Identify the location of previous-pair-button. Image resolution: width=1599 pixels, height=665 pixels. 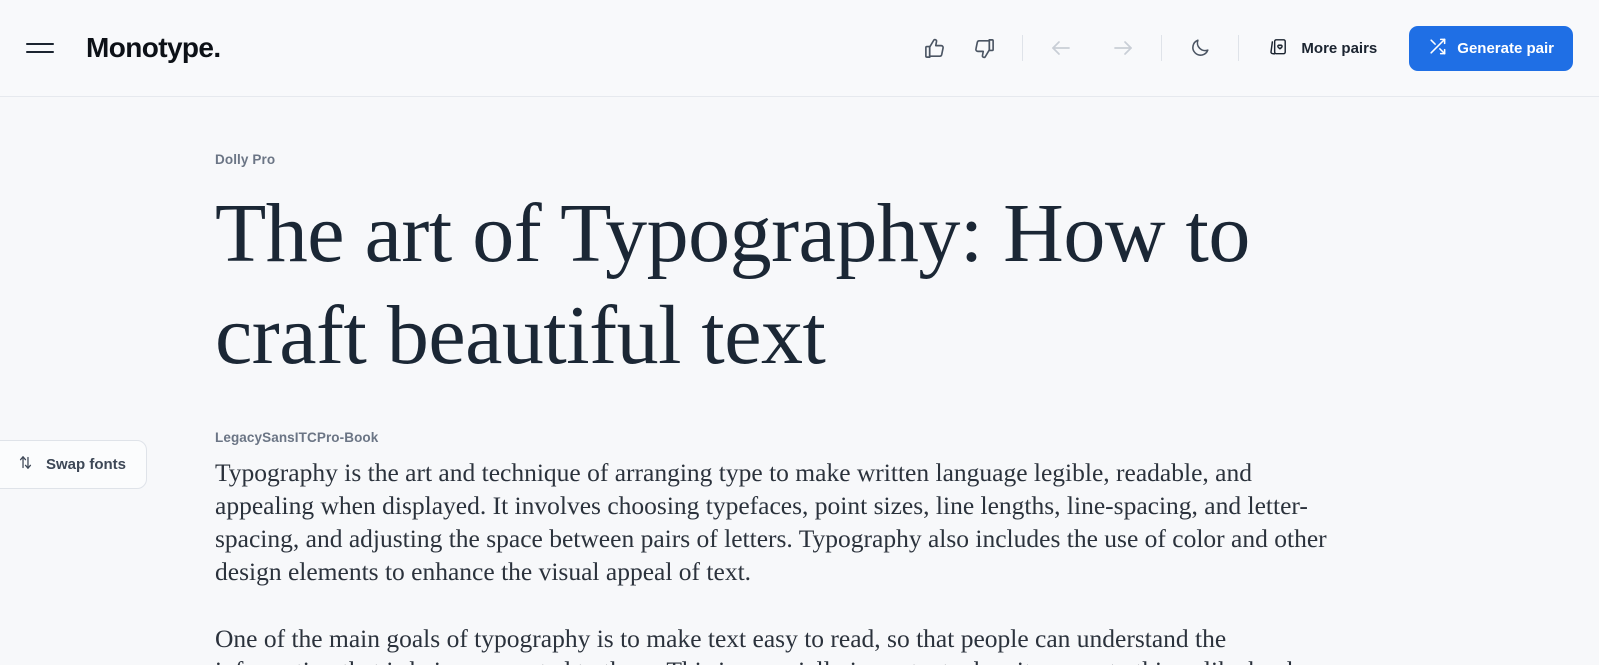
(1061, 48).